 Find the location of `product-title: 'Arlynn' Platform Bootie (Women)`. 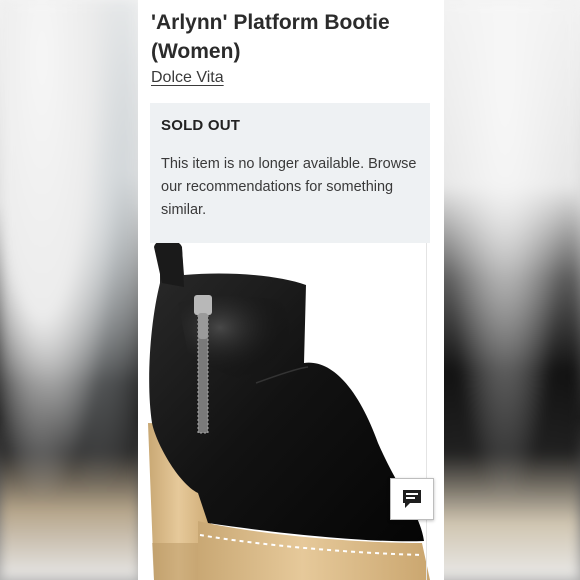

product-title: 'Arlynn' Platform Bootie (Women) is located at coordinates (270, 37).